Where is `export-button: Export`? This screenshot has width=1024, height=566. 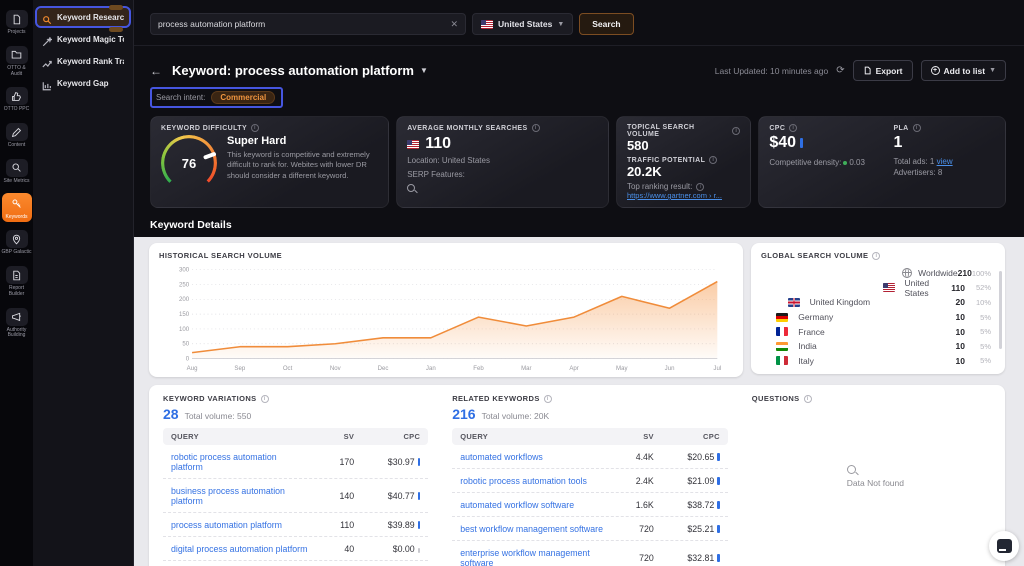
export-button: Export is located at coordinates (882, 70).